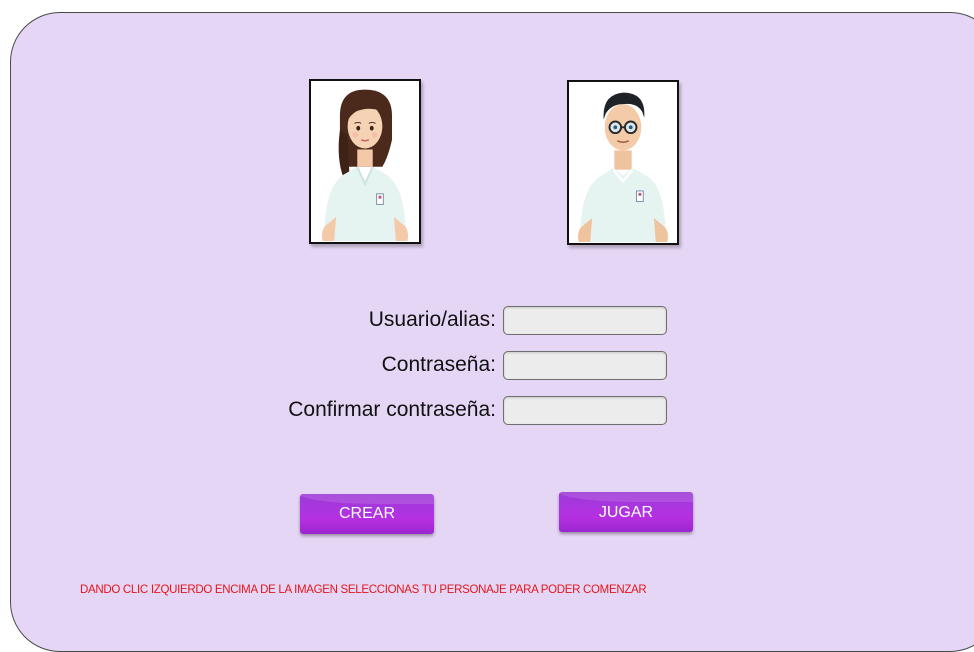 The height and width of the screenshot is (652, 974). Describe the element at coordinates (585, 365) in the screenshot. I see `password-input` at that location.